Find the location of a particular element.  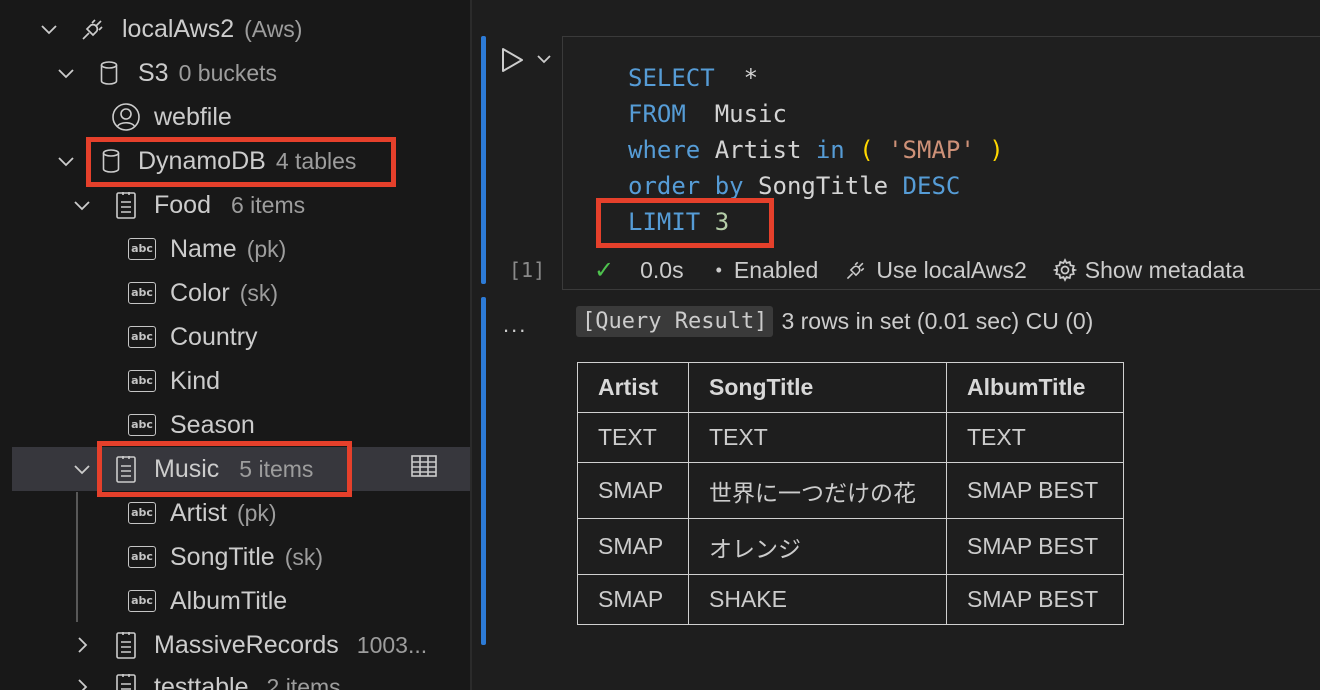

panel-divider is located at coordinates (471, 345).